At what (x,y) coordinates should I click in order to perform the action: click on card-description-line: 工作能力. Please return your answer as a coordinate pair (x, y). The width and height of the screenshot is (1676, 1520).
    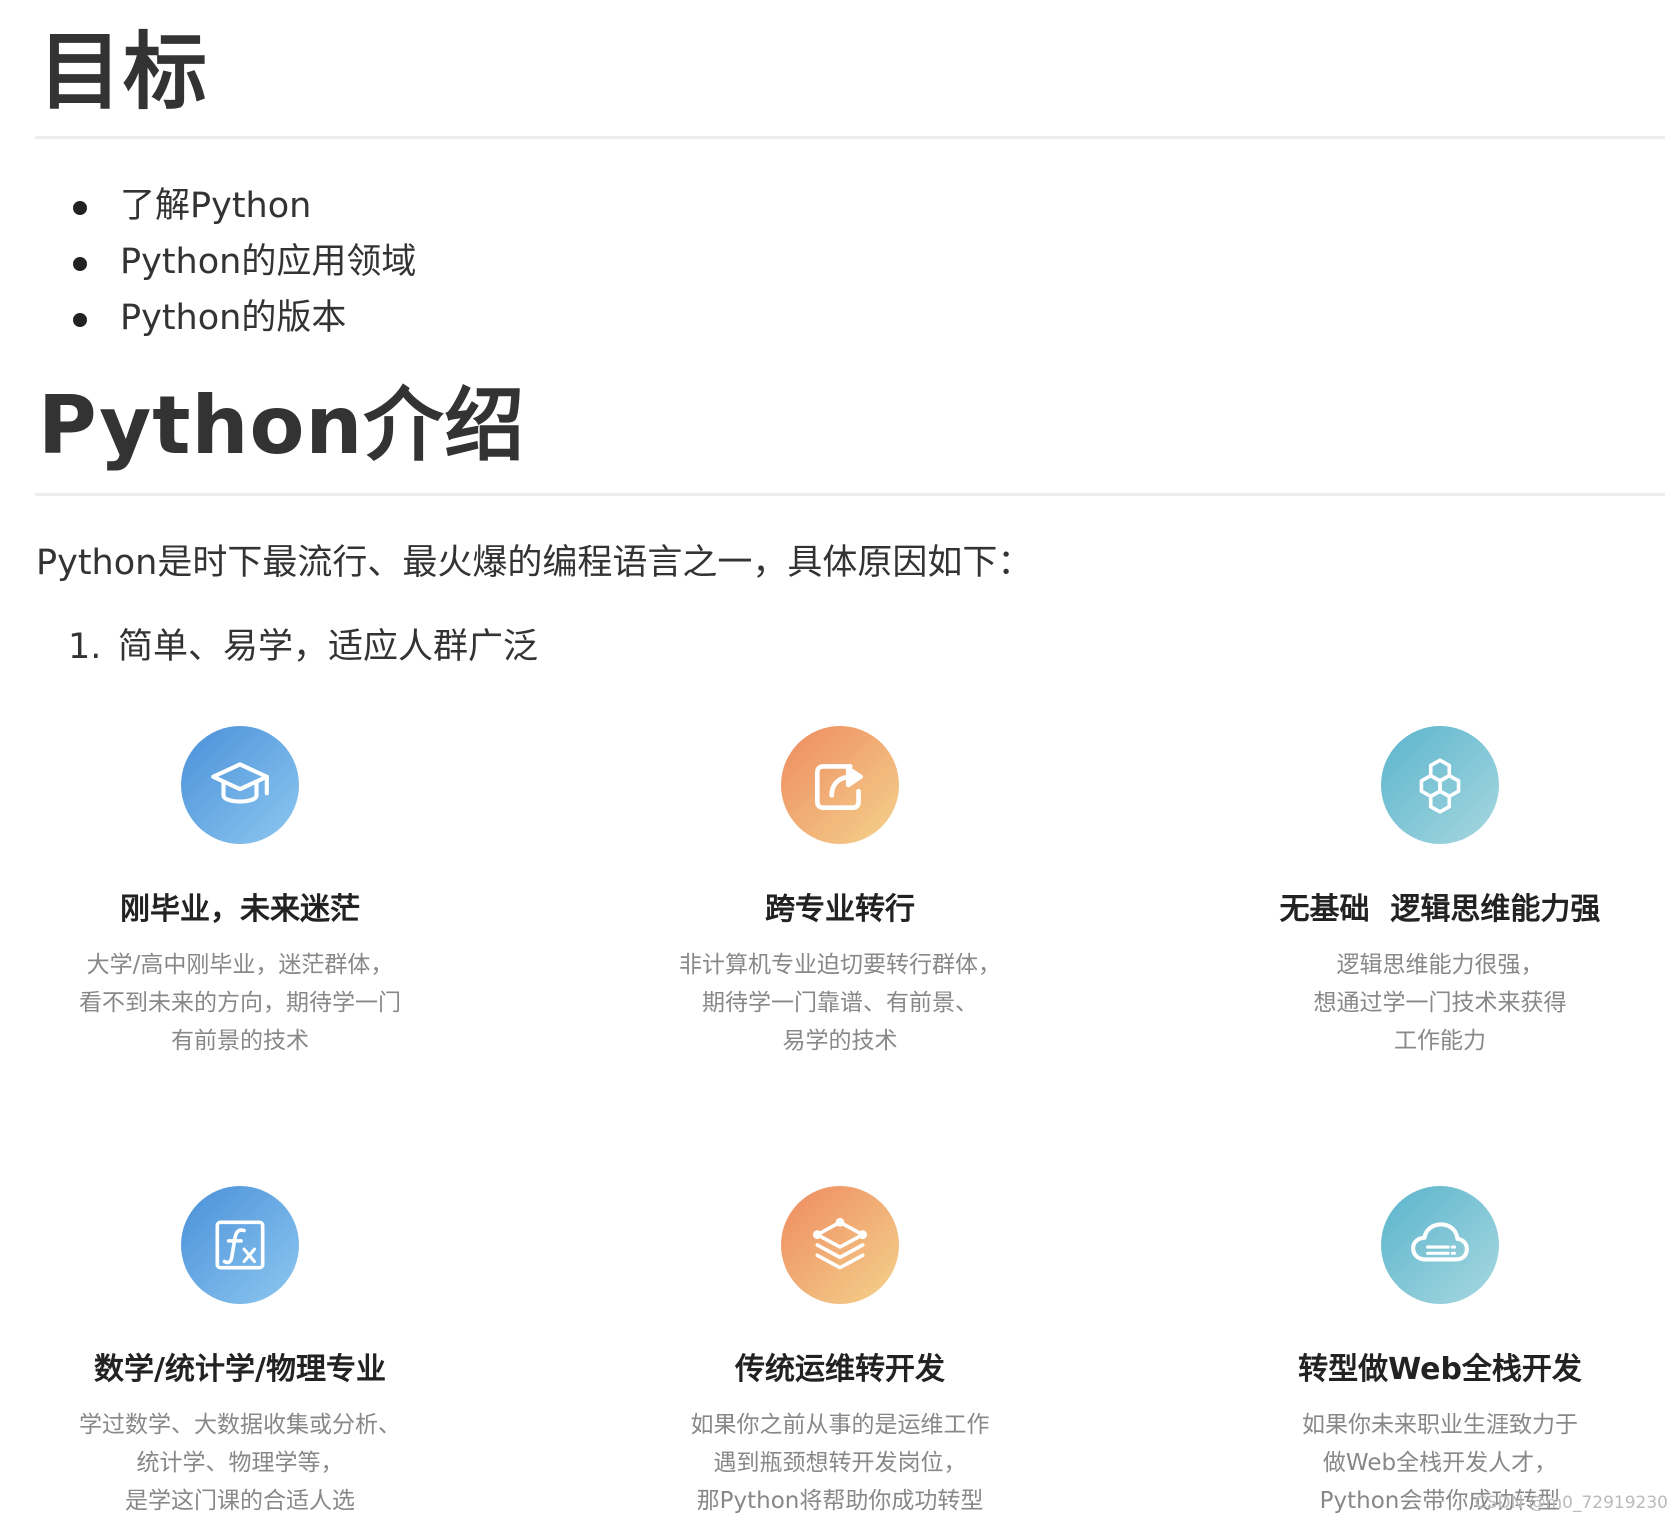
    Looking at the image, I should click on (1440, 1041).